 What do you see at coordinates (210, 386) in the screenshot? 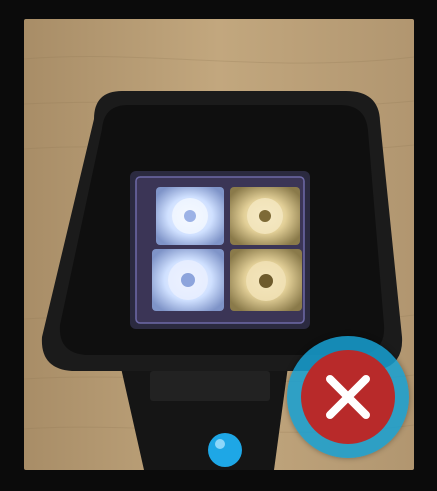
I see `stand-panel` at bounding box center [210, 386].